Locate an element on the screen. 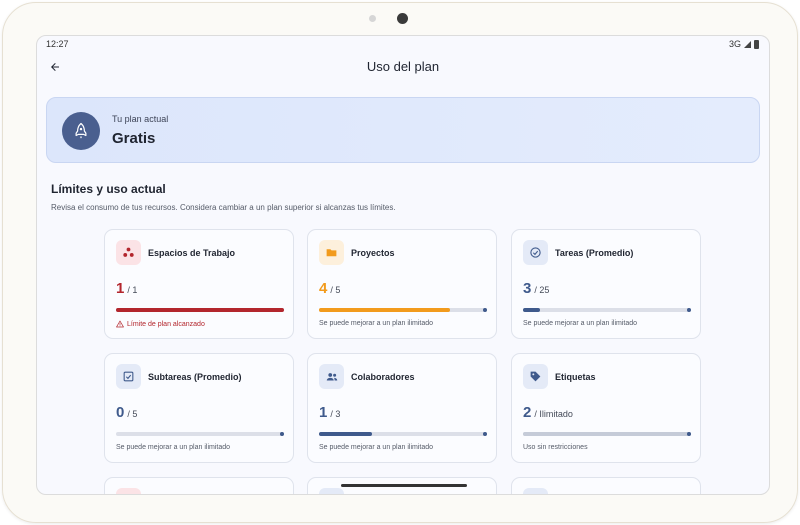  app-bar: Uso del plan is located at coordinates (403, 67).